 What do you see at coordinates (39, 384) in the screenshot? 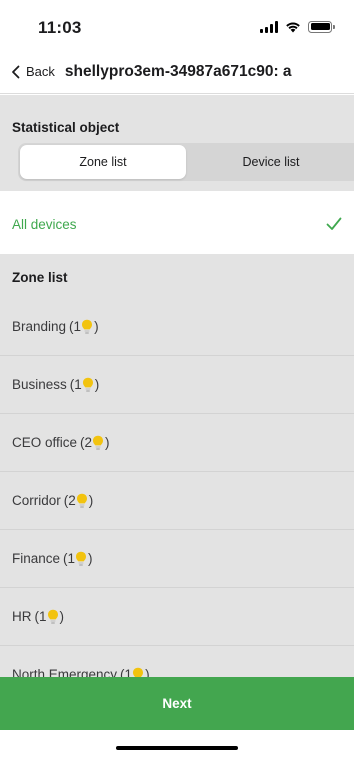
I see `zone-name: Business` at bounding box center [39, 384].